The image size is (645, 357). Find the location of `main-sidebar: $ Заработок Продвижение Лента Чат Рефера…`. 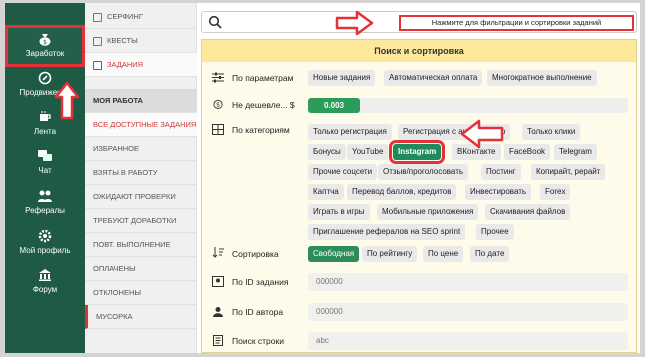

main-sidebar: $ Заработок Продвижение Лента Чат Рефера… is located at coordinates (45, 178).